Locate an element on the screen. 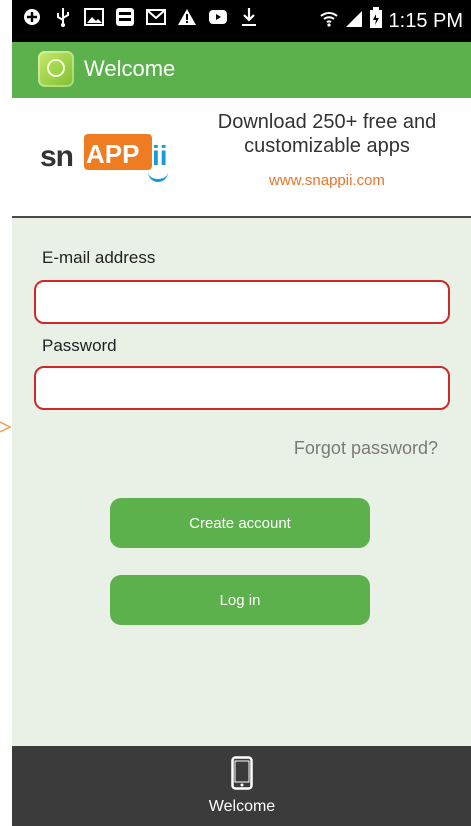 The width and height of the screenshot is (471, 826). side-arrow-icon is located at coordinates (6, 427).